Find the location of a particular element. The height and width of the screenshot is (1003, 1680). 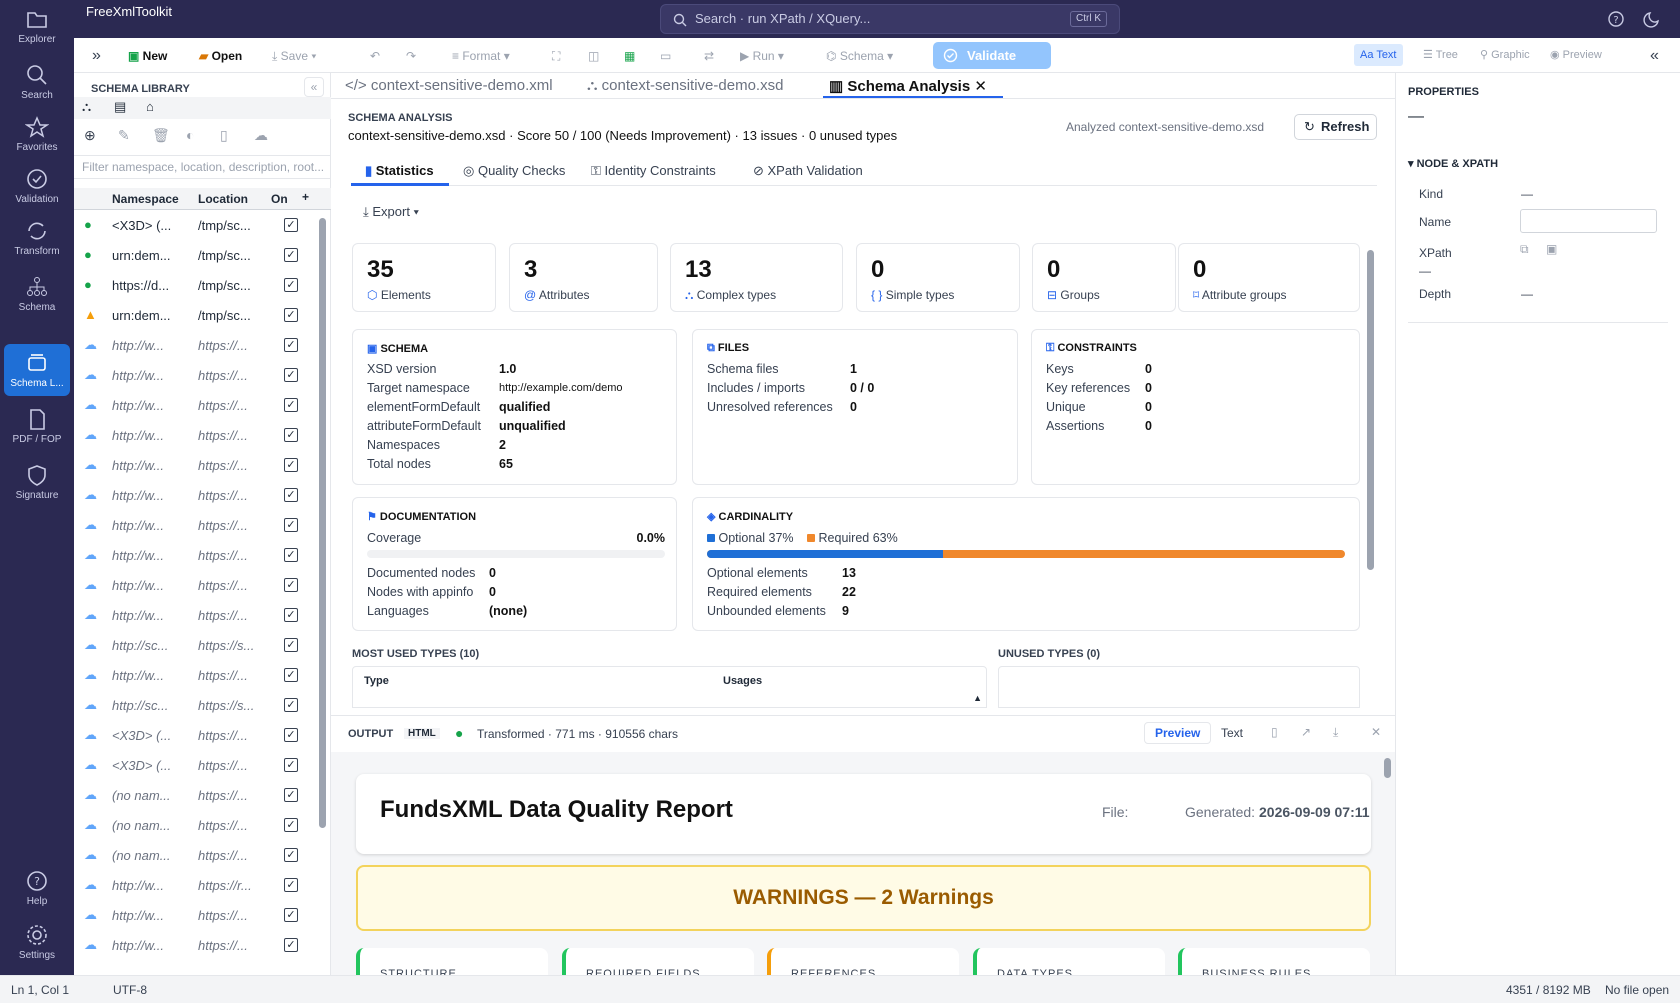

rail-validation: Validation is located at coordinates (37, 186).